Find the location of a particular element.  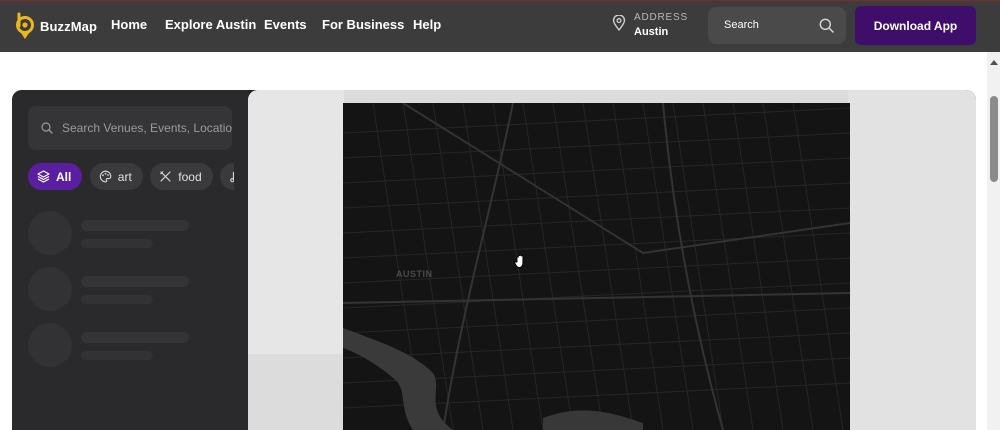

filter-chip-music: music is located at coordinates (227, 176).